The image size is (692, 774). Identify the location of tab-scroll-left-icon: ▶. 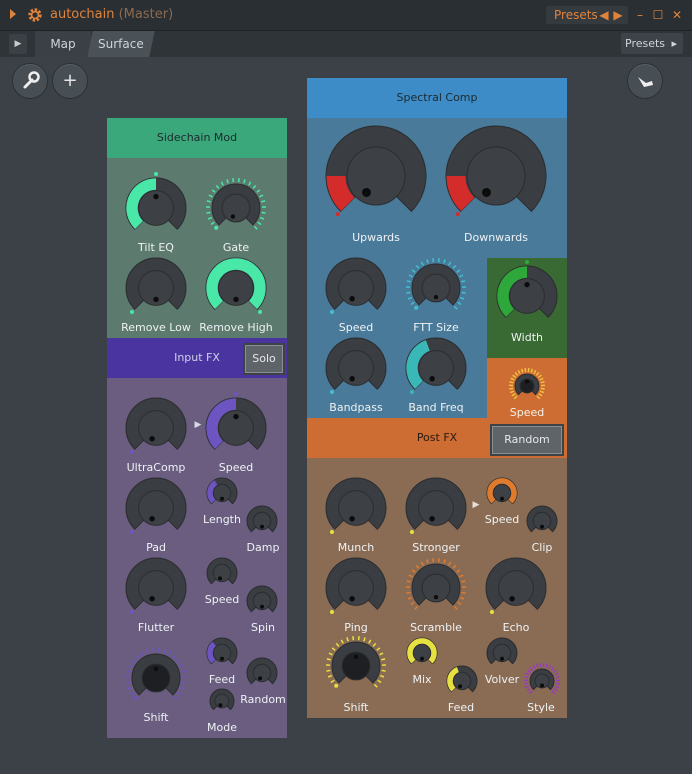
(18, 44).